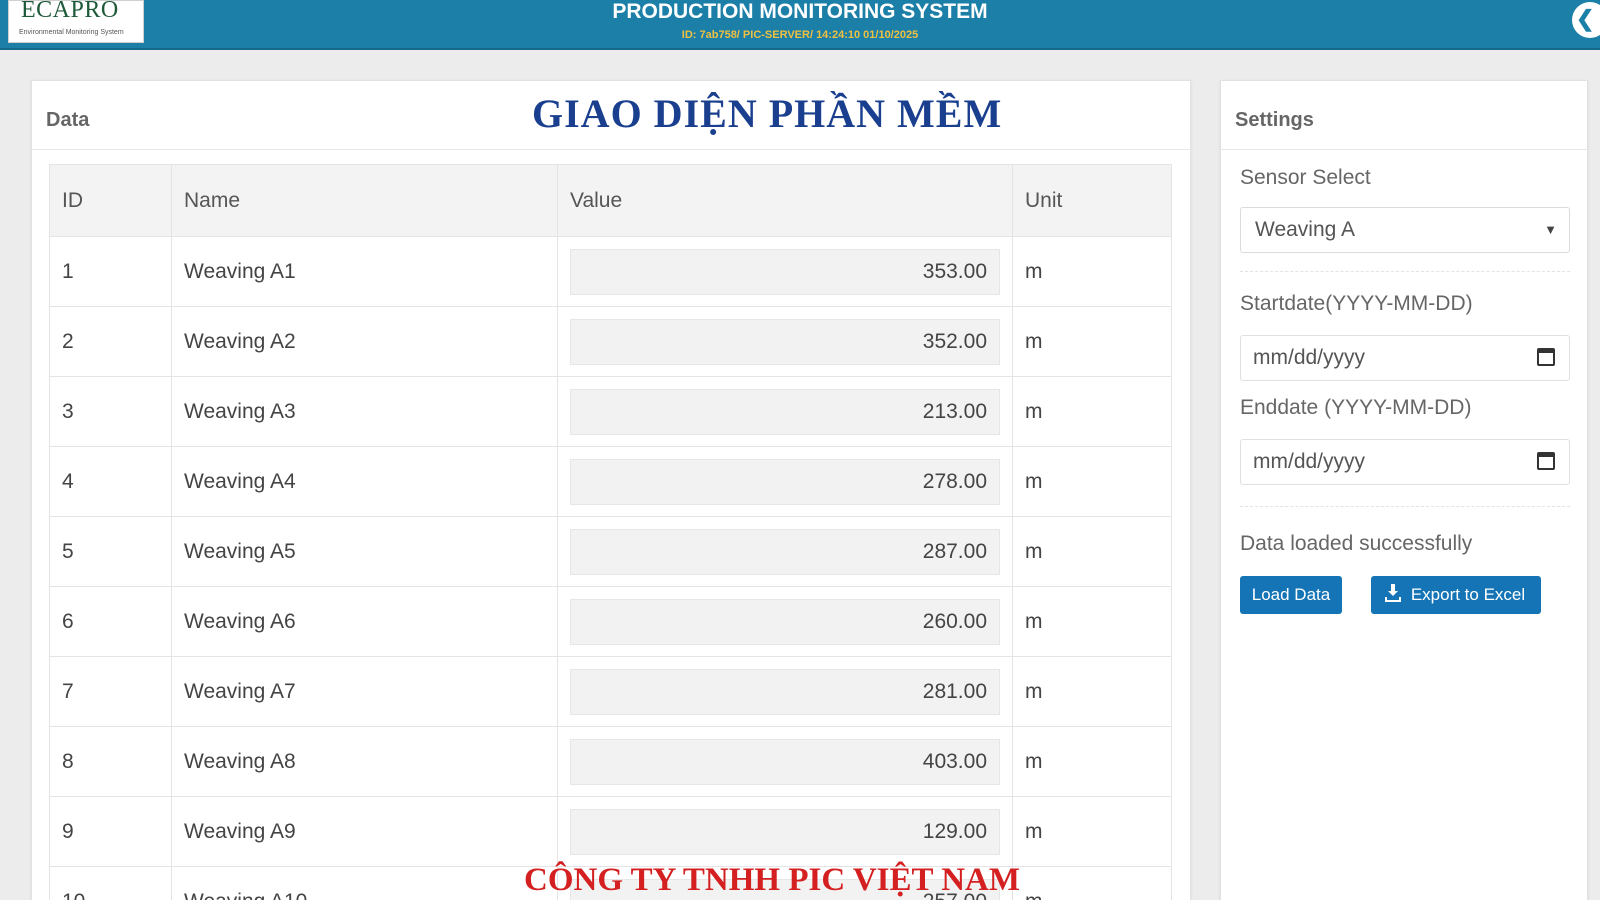  Describe the element at coordinates (110, 761) in the screenshot. I see `row-id: 8` at that location.